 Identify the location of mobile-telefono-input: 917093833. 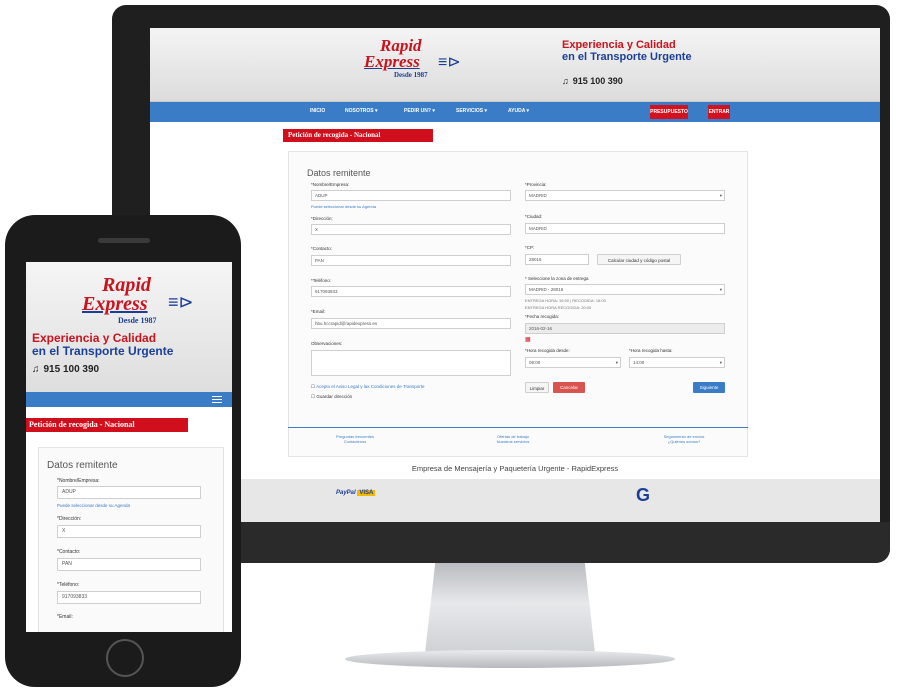
(129, 597).